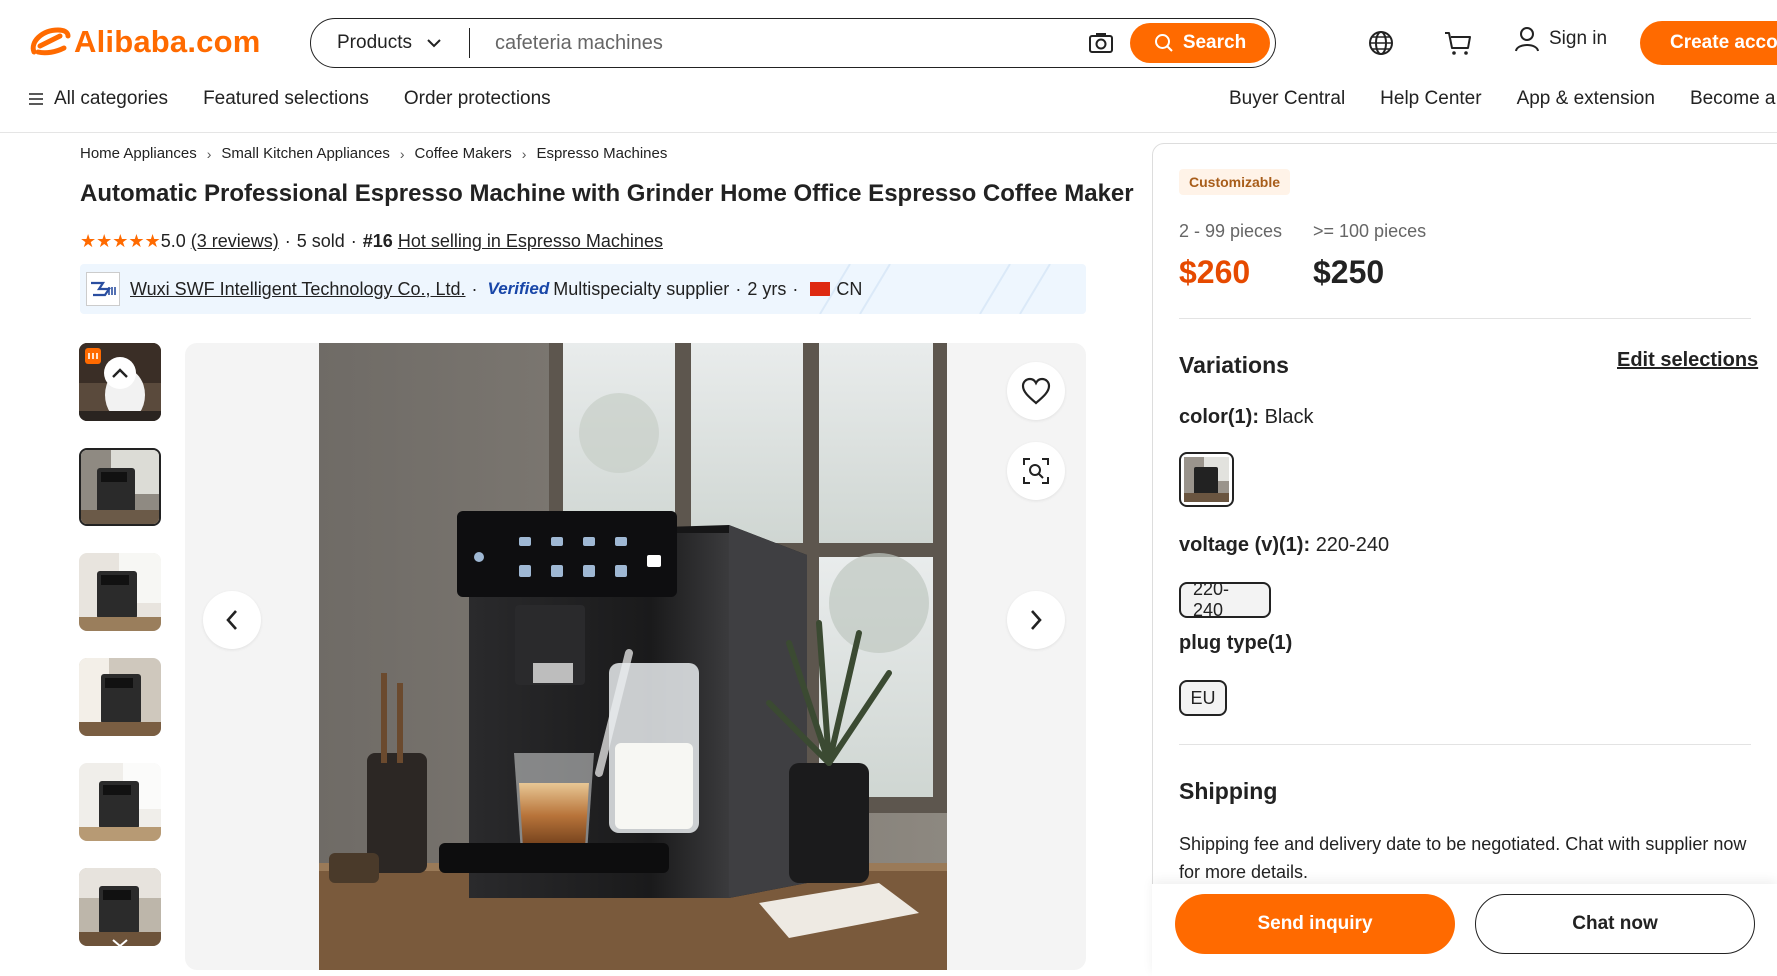  I want to click on shipping-title: Shipping, so click(1228, 791).